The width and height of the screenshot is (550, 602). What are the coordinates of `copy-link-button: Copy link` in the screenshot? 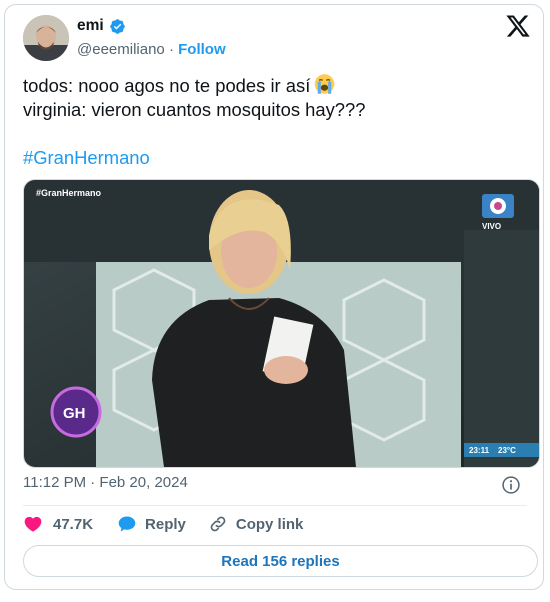 It's located at (256, 524).